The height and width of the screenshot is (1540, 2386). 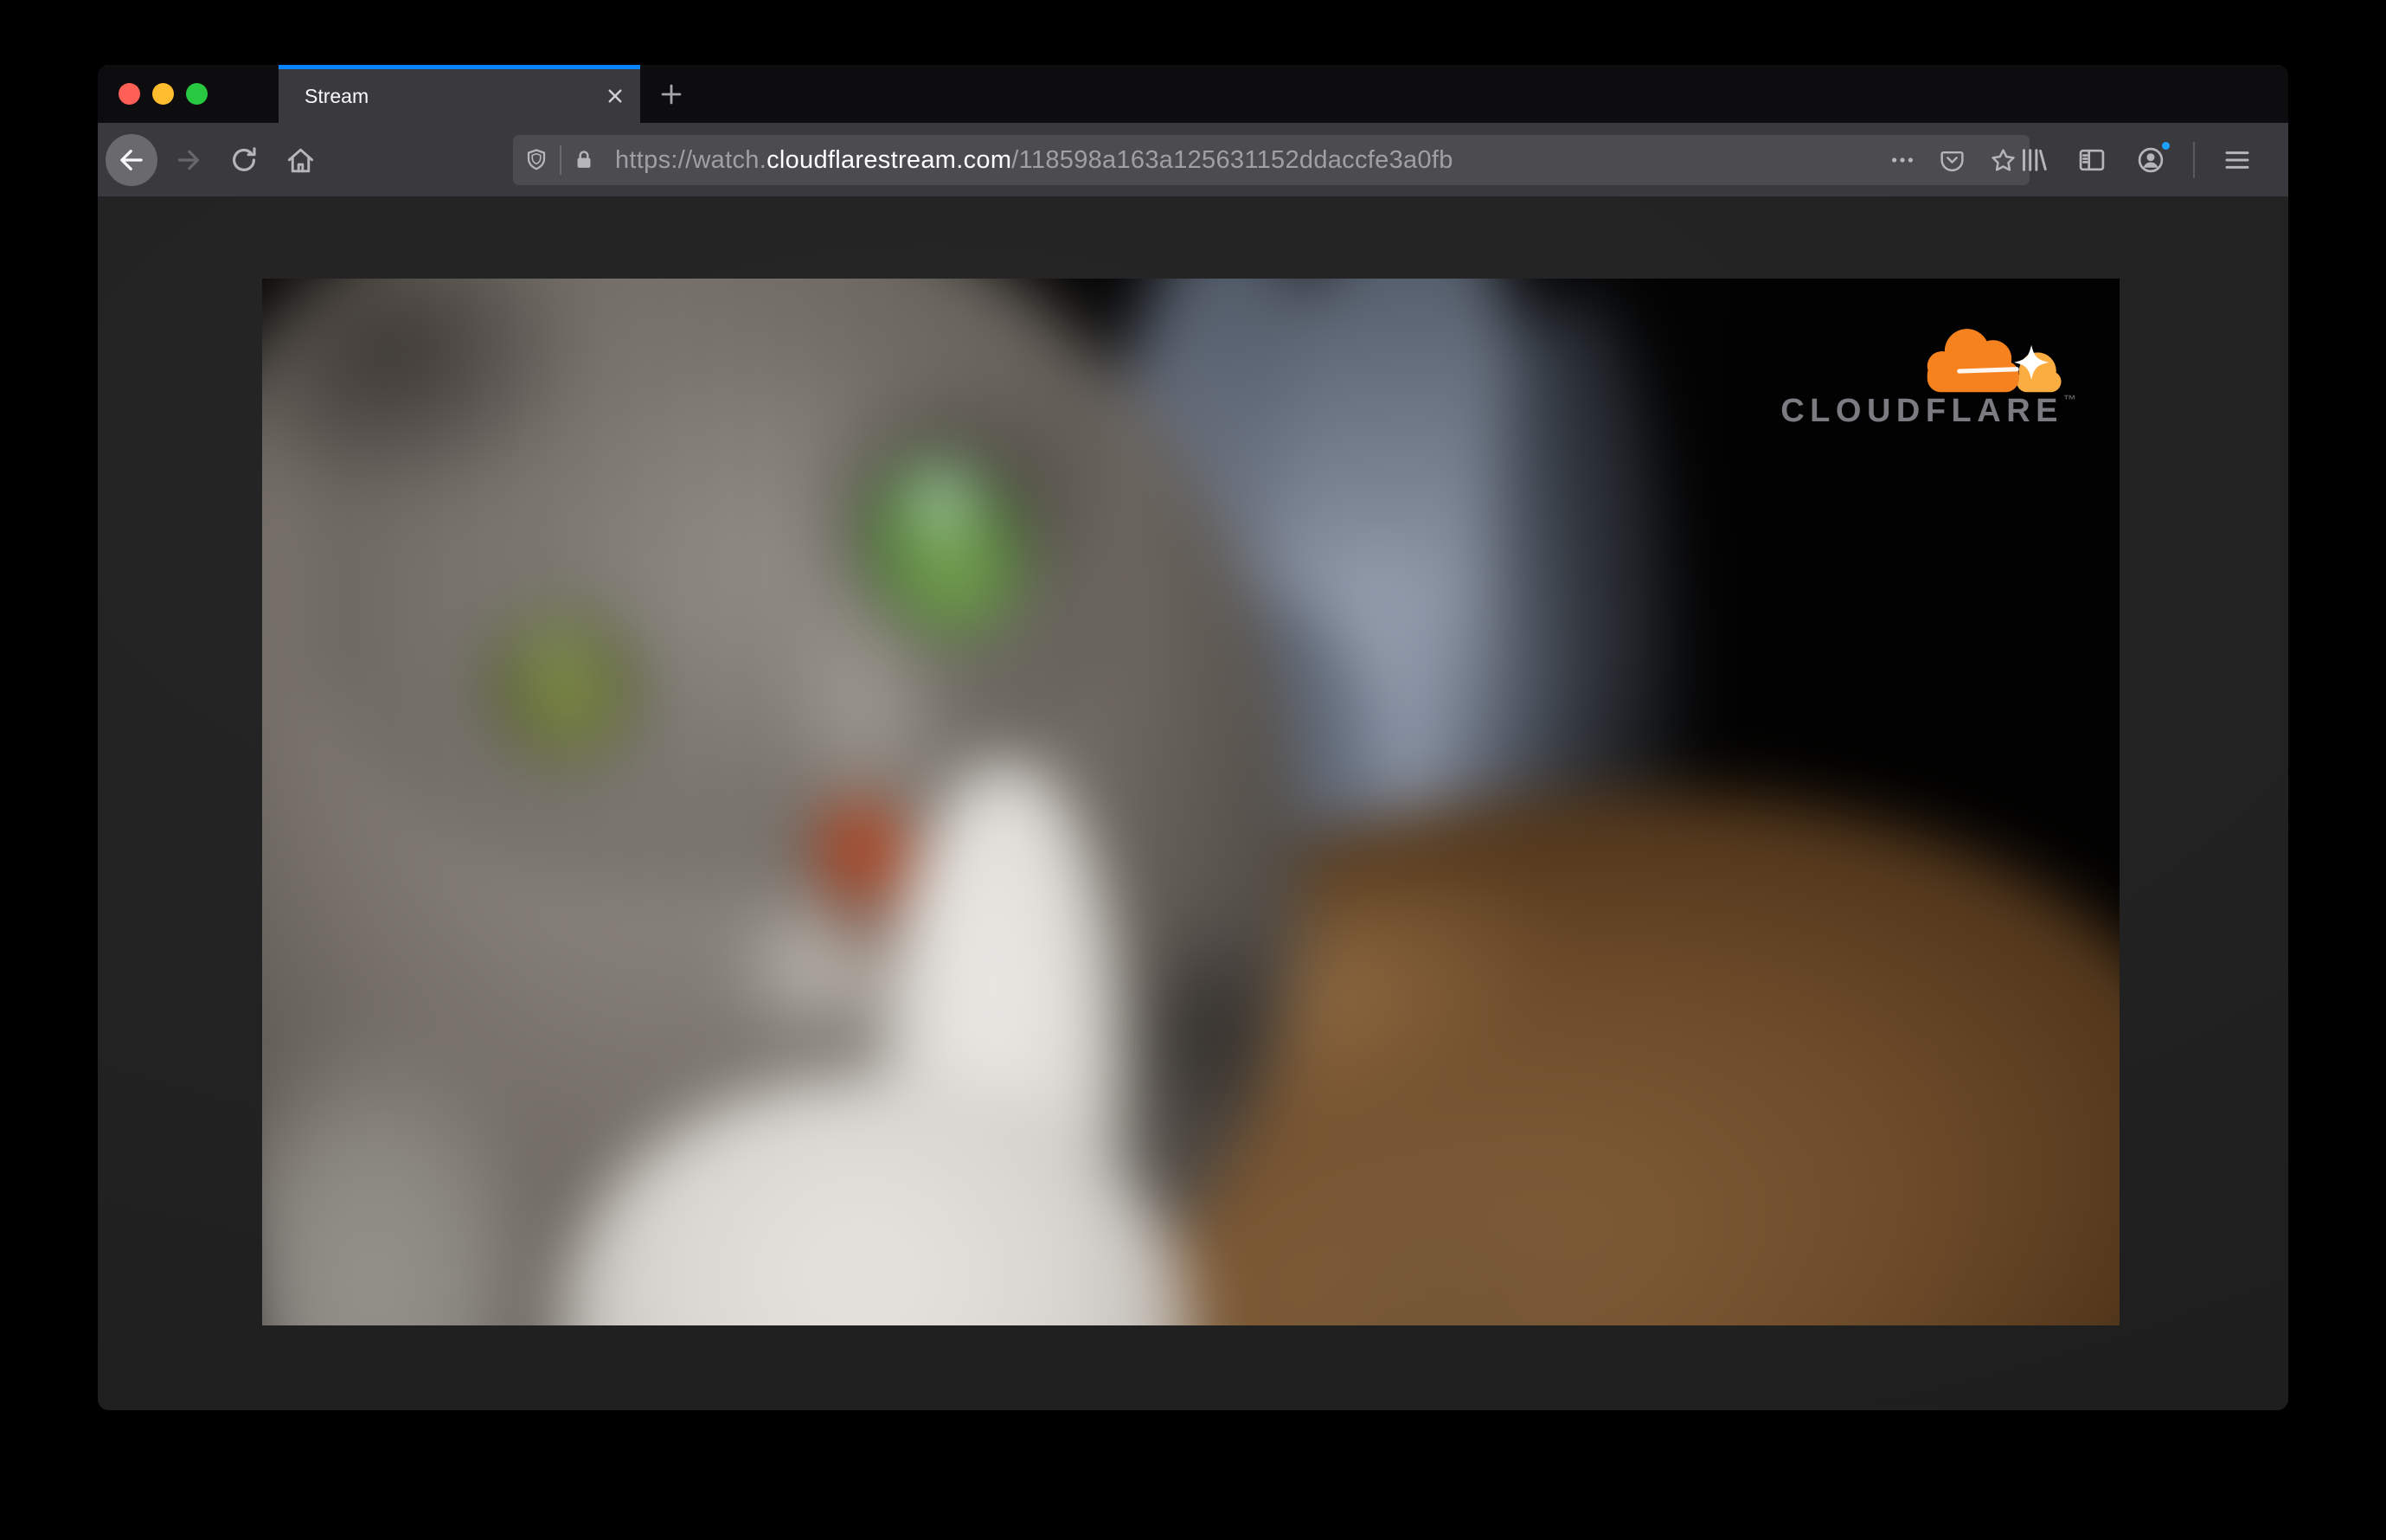 I want to click on sidebar-icon, so click(x=2092, y=160).